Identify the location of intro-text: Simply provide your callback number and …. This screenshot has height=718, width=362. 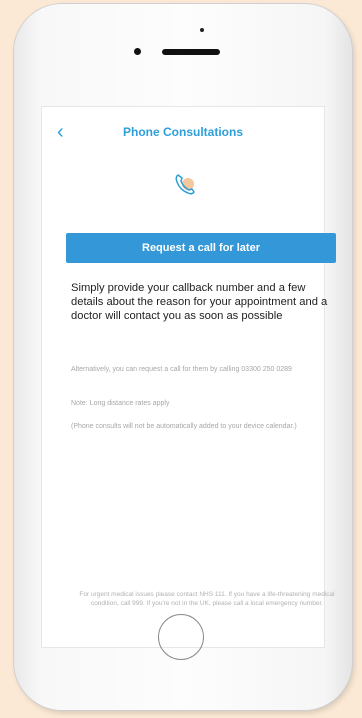
(199, 302).